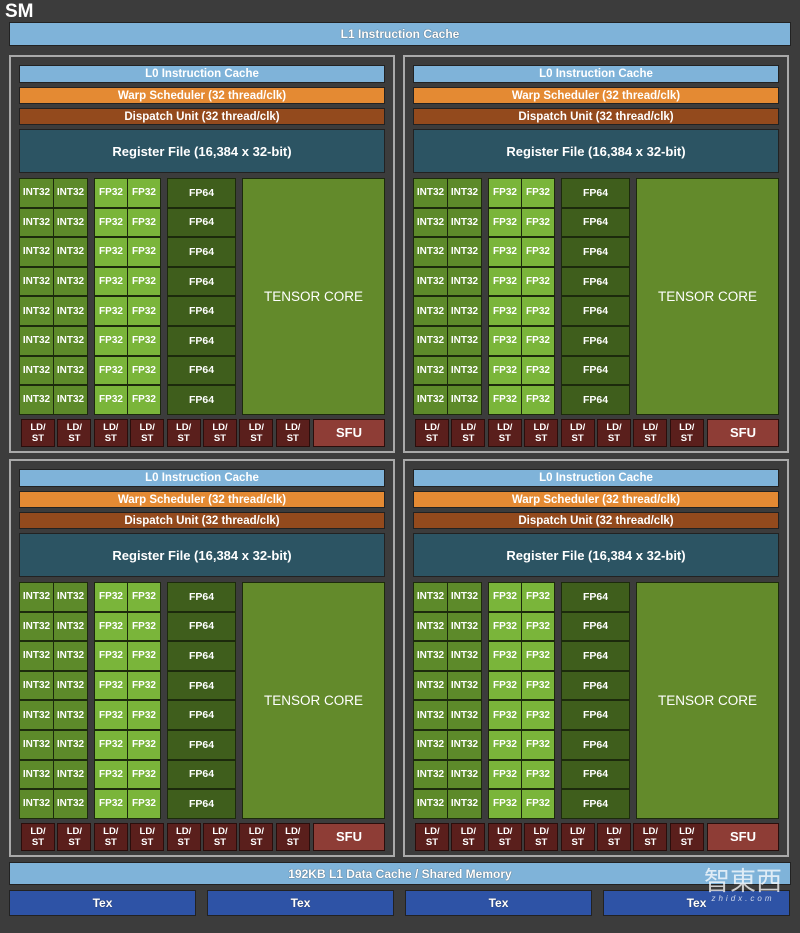  I want to click on l0-instruction-cache: L0 Instruction Cache, so click(596, 478).